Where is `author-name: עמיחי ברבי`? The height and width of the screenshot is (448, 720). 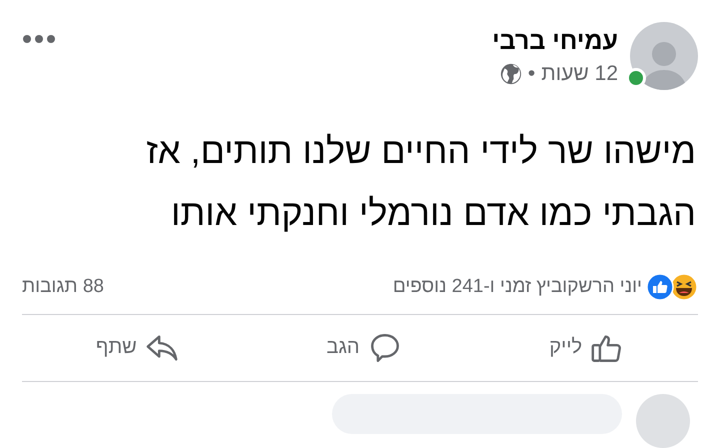 author-name: עמיחי ברבי is located at coordinates (343, 41).